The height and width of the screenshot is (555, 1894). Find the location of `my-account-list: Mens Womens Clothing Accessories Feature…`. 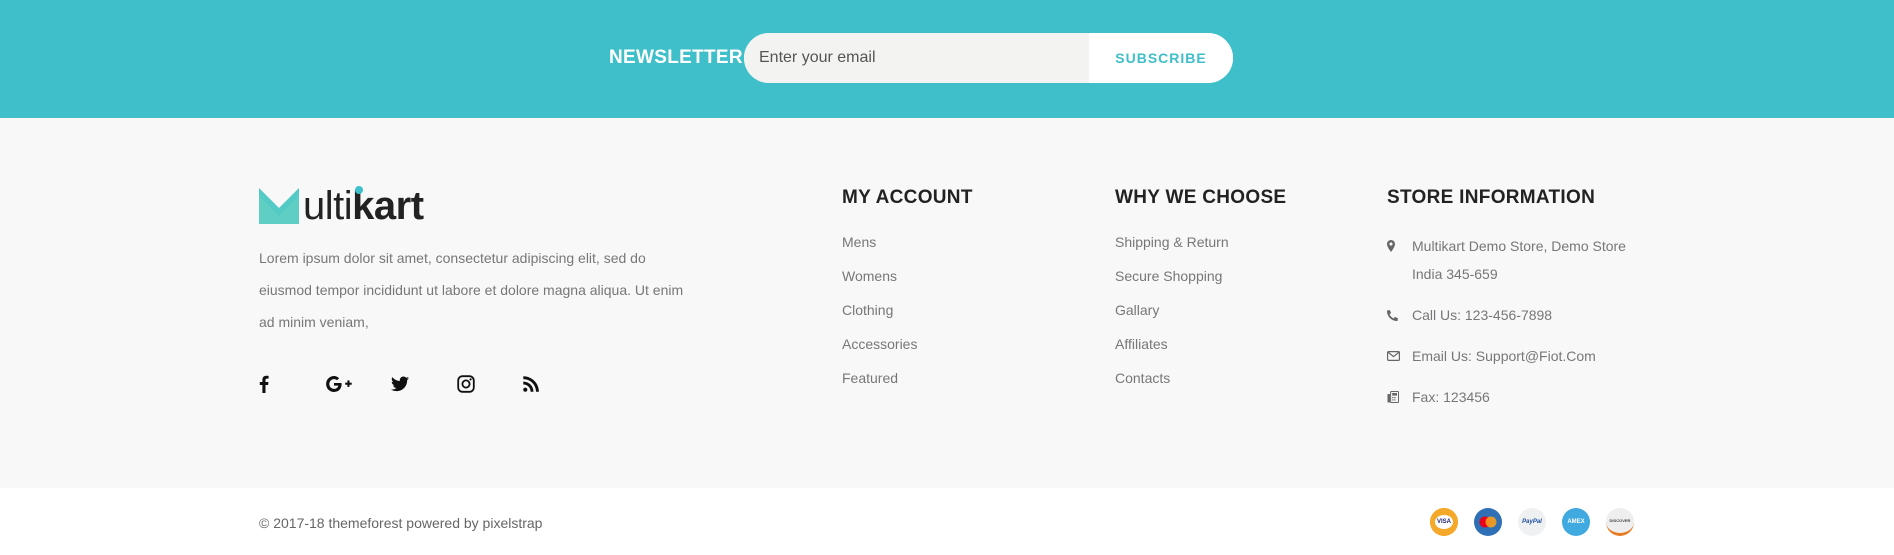

my-account-list: Mens Womens Clothing Accessories Feature… is located at coordinates (907, 317).